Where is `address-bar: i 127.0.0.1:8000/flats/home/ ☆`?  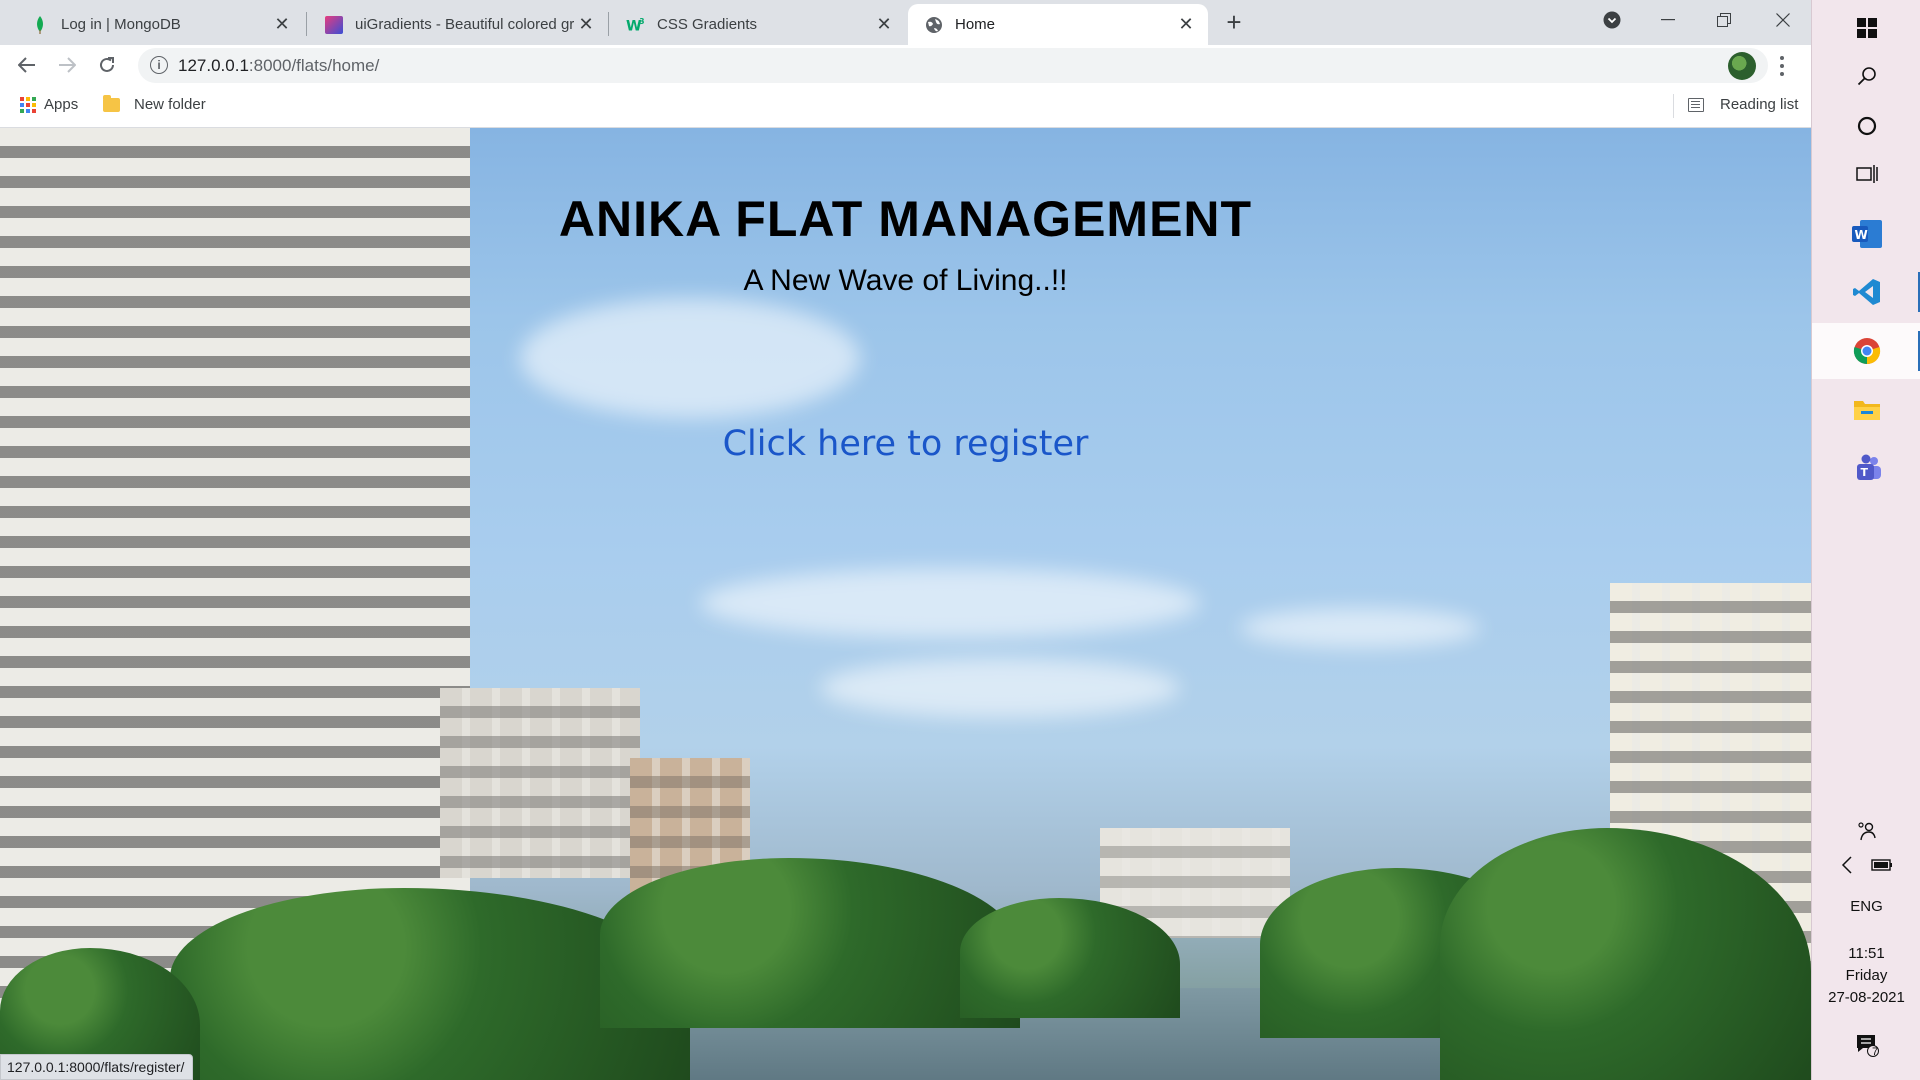 address-bar: i 127.0.0.1:8000/flats/home/ ☆ is located at coordinates (953, 65).